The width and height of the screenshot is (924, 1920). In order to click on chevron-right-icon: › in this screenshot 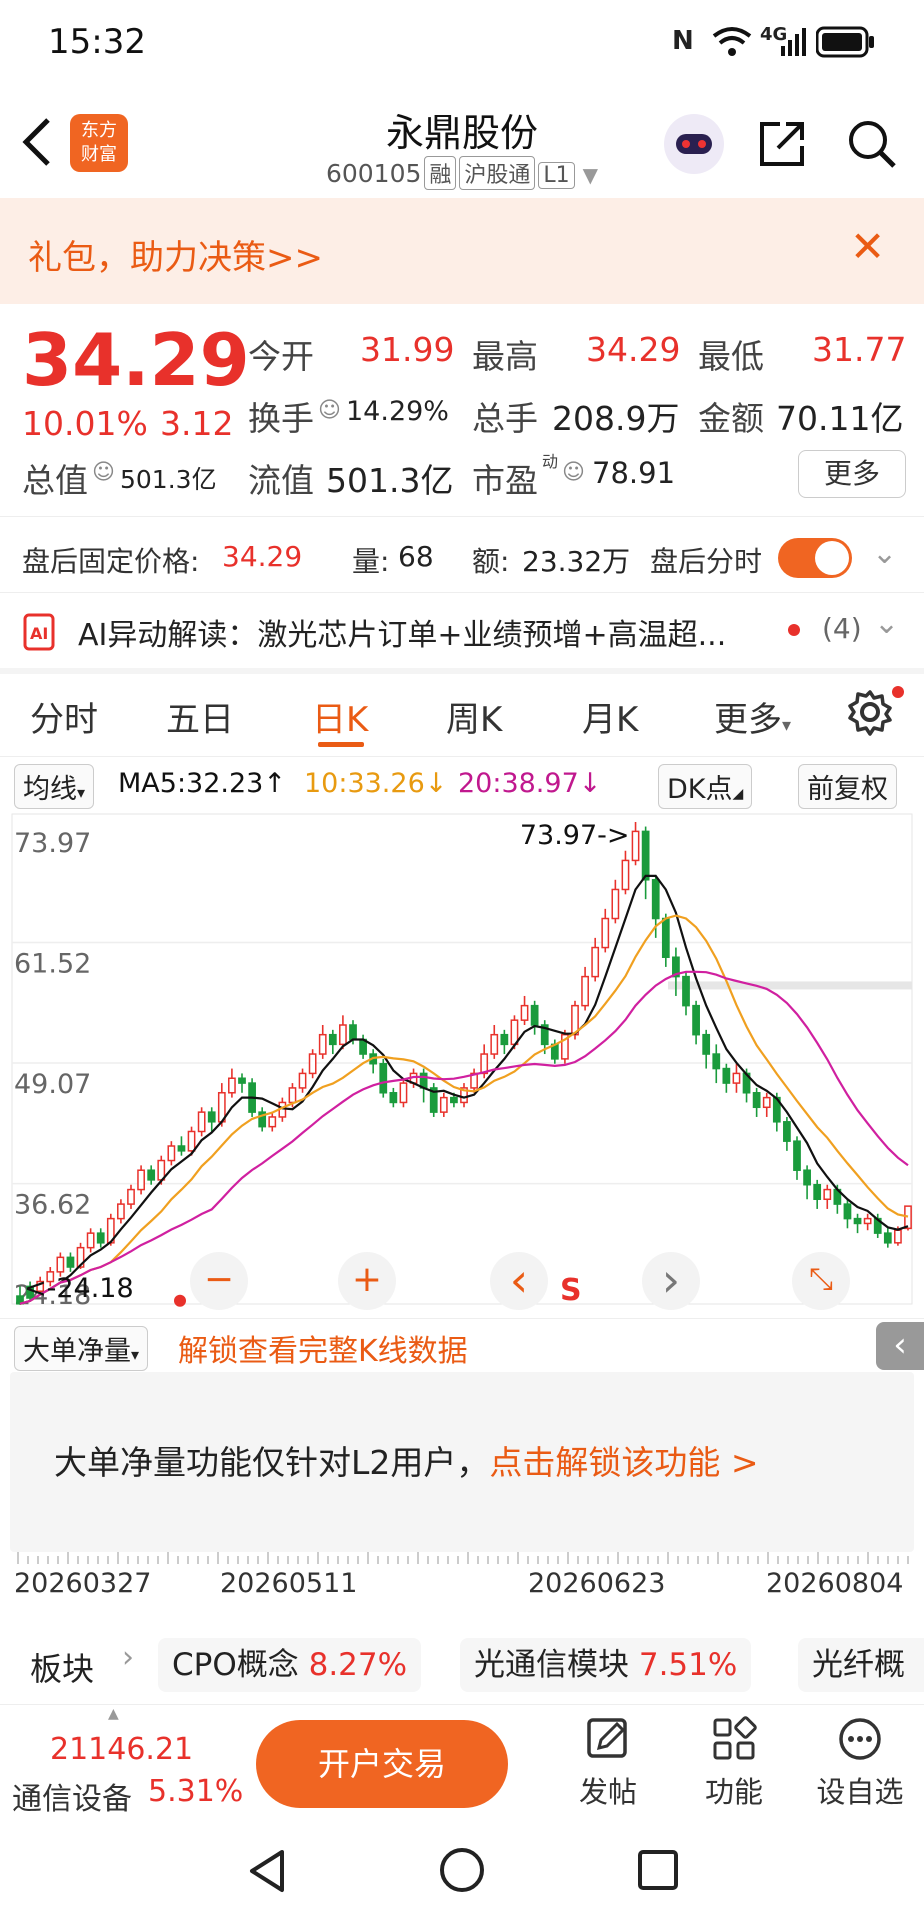, I will do `click(128, 1657)`.